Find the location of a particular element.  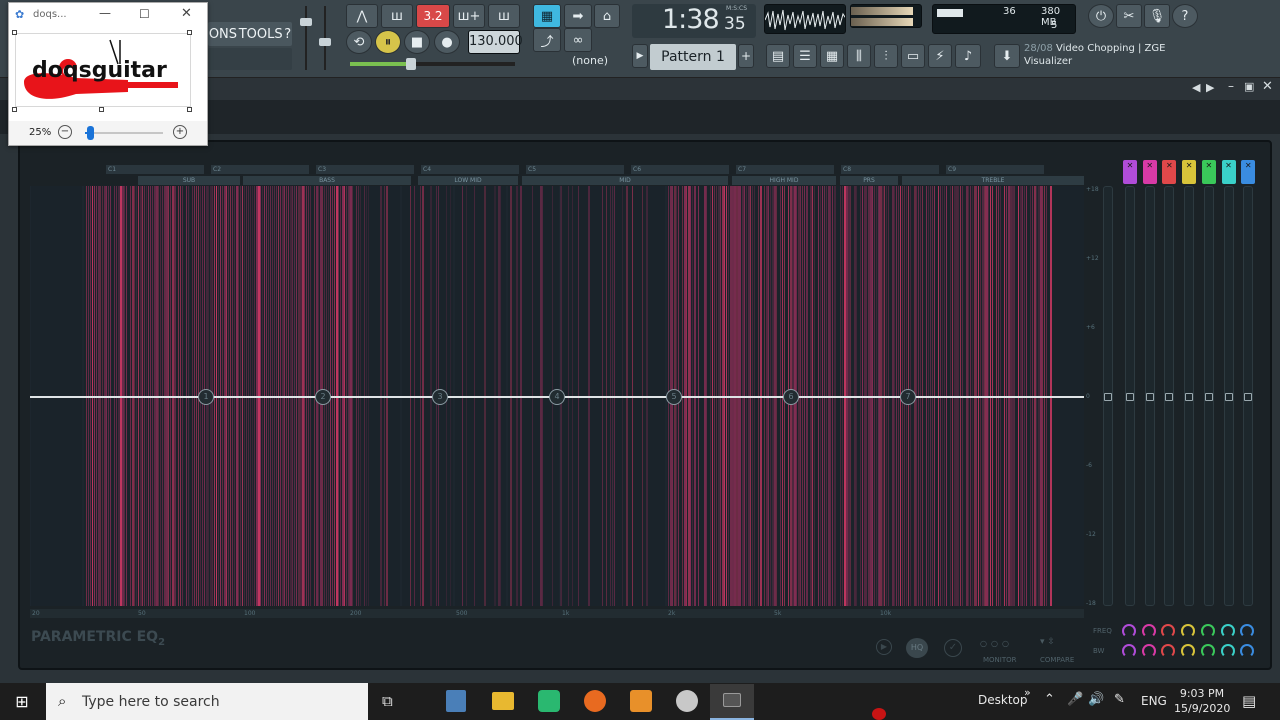

resize-handle-tr is located at coordinates (189, 32).